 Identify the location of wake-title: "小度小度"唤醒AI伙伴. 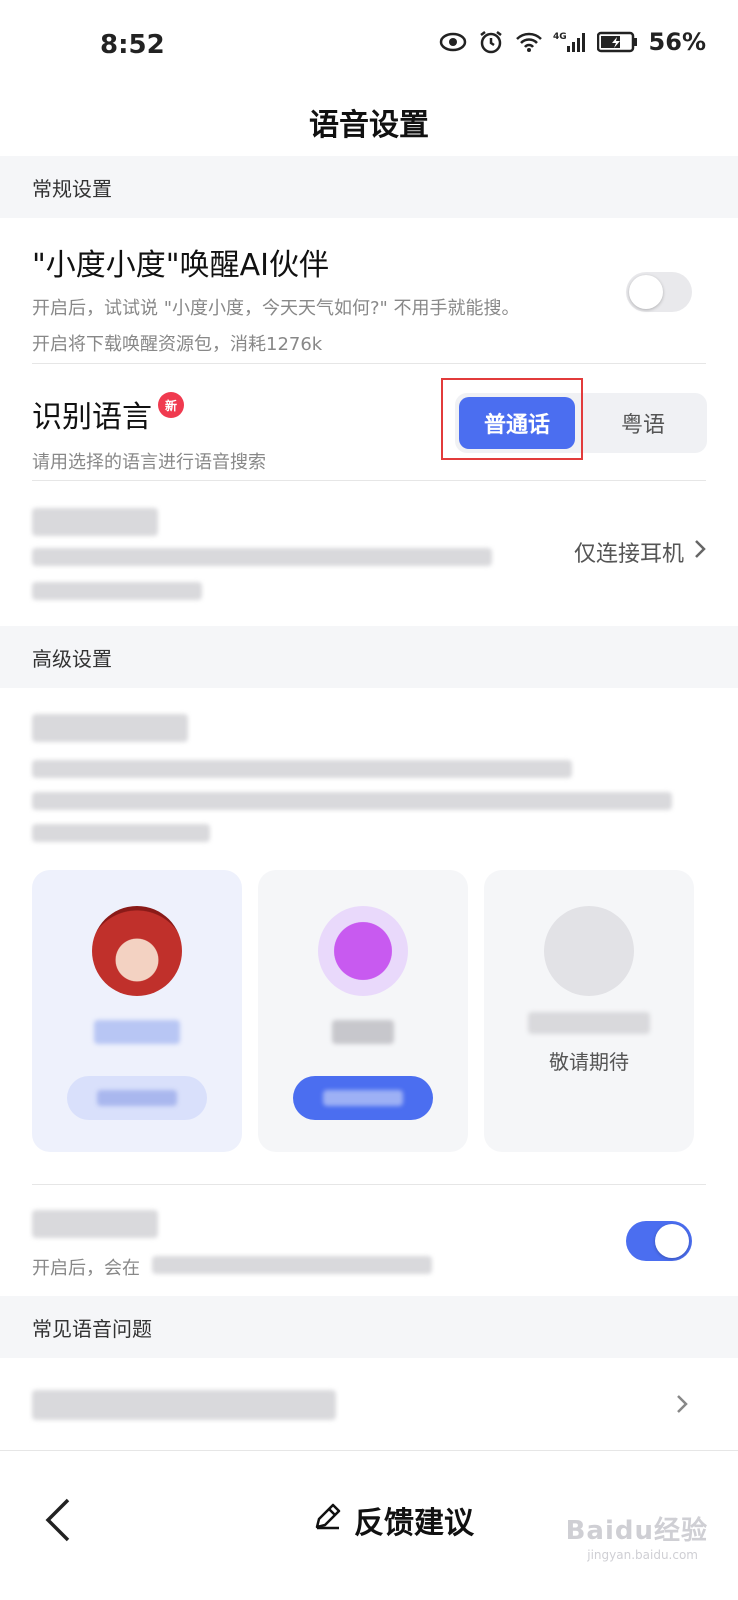
(180, 265).